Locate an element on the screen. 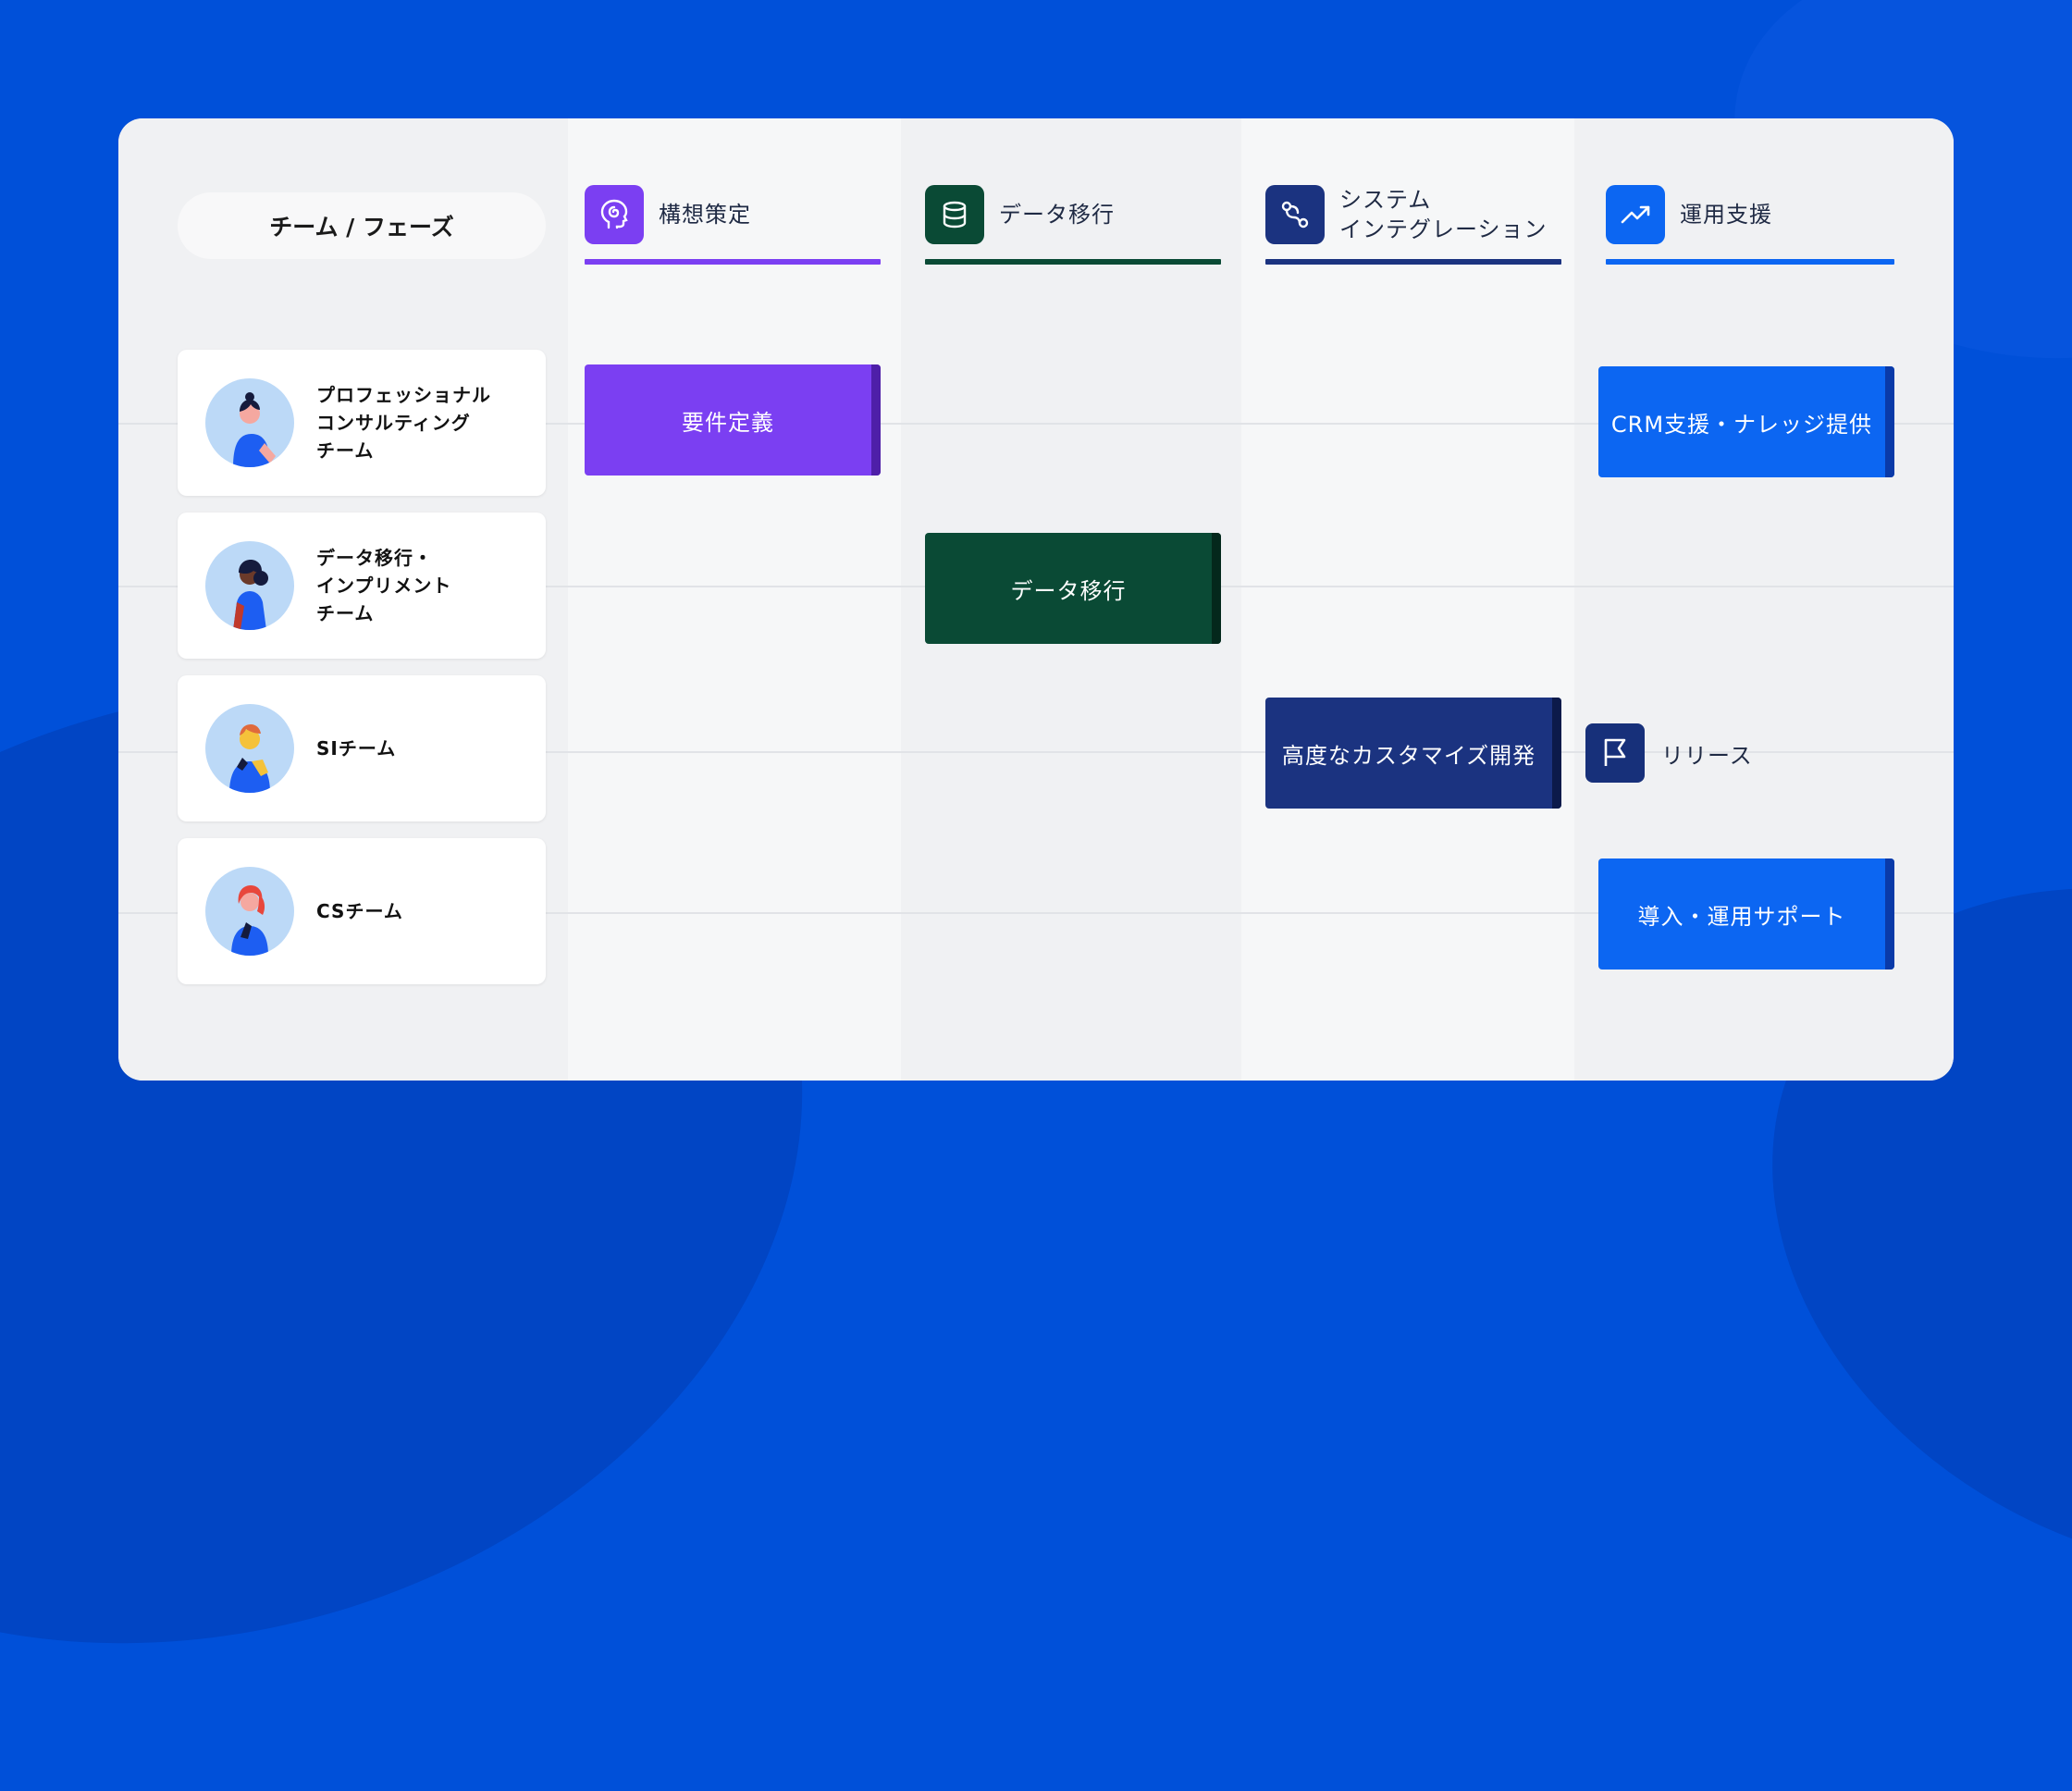 Image resolution: width=2072 pixels, height=1791 pixels. si-avatar-icon is located at coordinates (250, 748).